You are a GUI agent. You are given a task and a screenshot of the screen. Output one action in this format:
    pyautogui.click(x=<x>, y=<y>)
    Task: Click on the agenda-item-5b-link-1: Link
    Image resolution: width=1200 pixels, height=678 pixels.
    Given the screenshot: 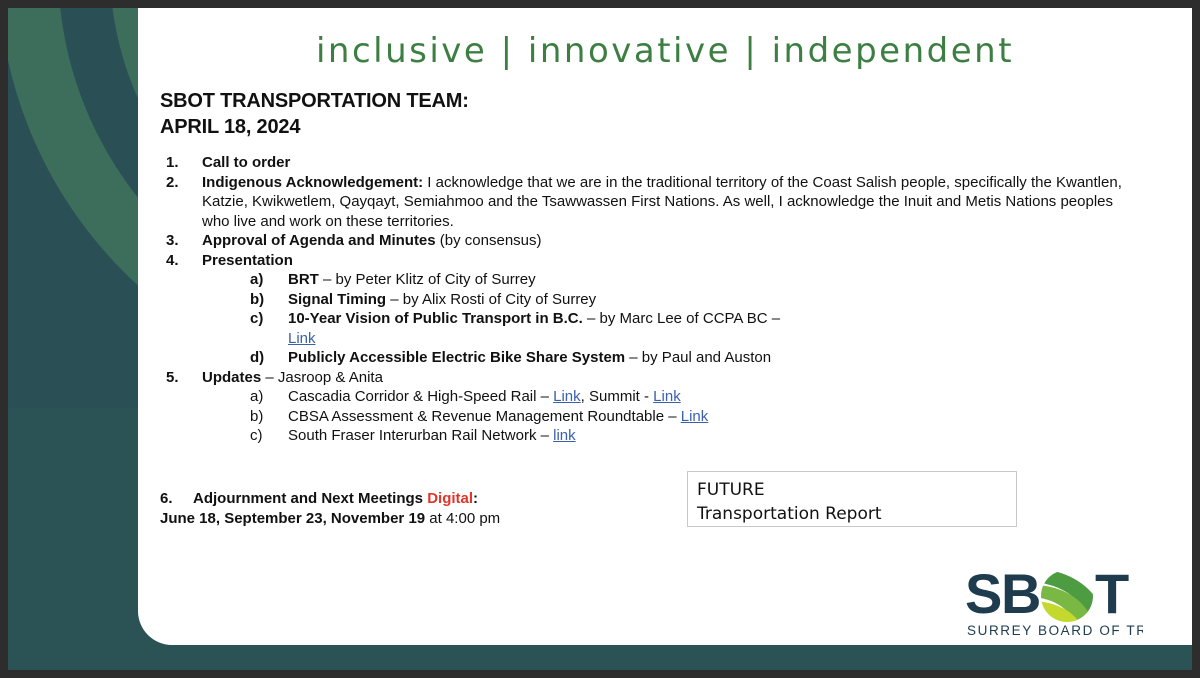 What is the action you would take?
    pyautogui.click(x=695, y=416)
    